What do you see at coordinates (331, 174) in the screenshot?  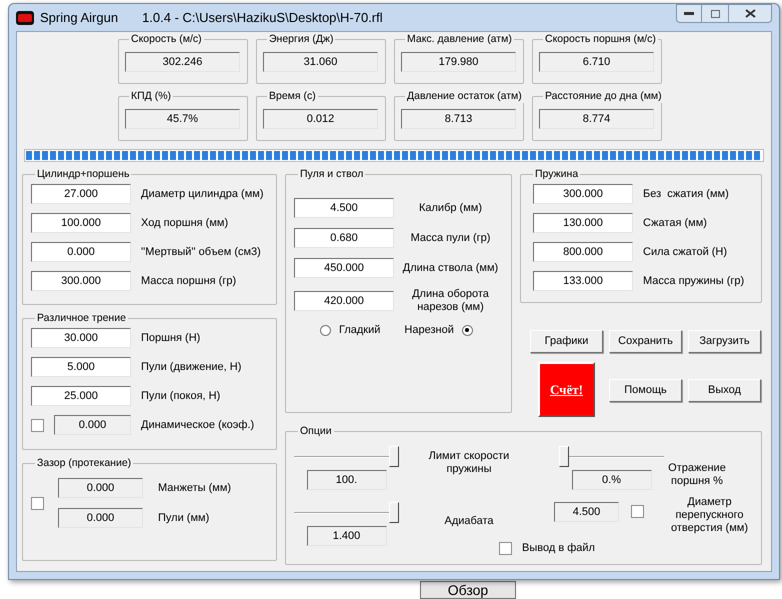 I see `group-title: Пуля и ствол` at bounding box center [331, 174].